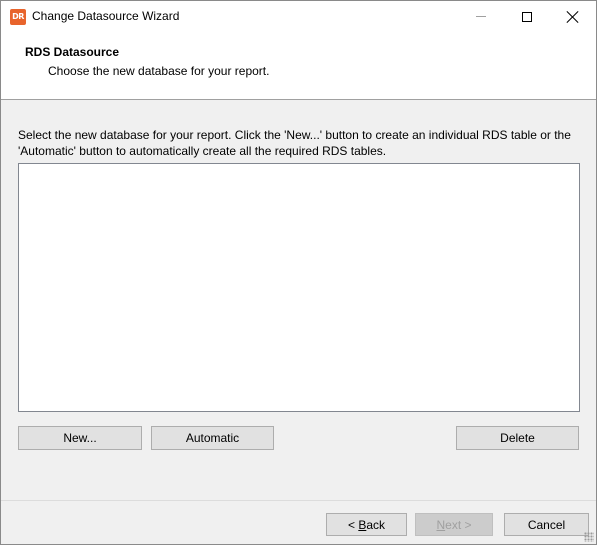 The image size is (597, 545). I want to click on close-icon, so click(573, 17).